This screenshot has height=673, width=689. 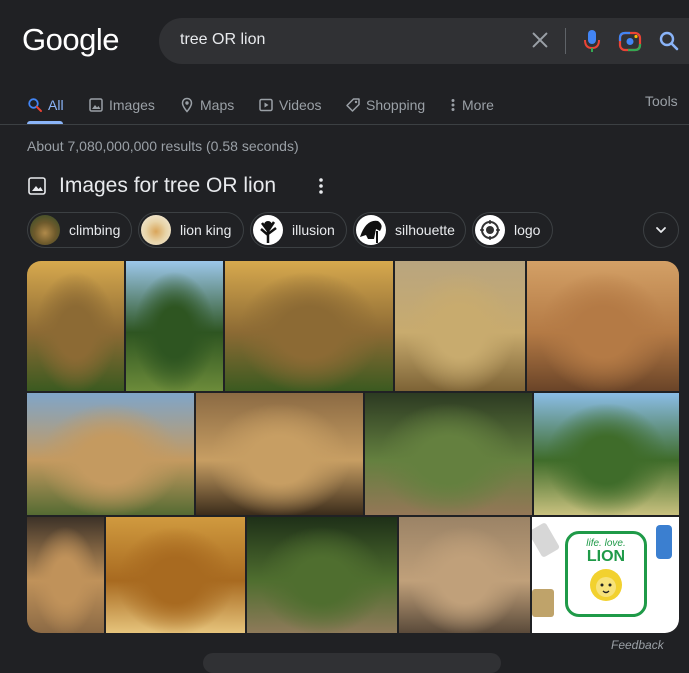 I want to click on chip-label: silhouette, so click(x=425, y=230).